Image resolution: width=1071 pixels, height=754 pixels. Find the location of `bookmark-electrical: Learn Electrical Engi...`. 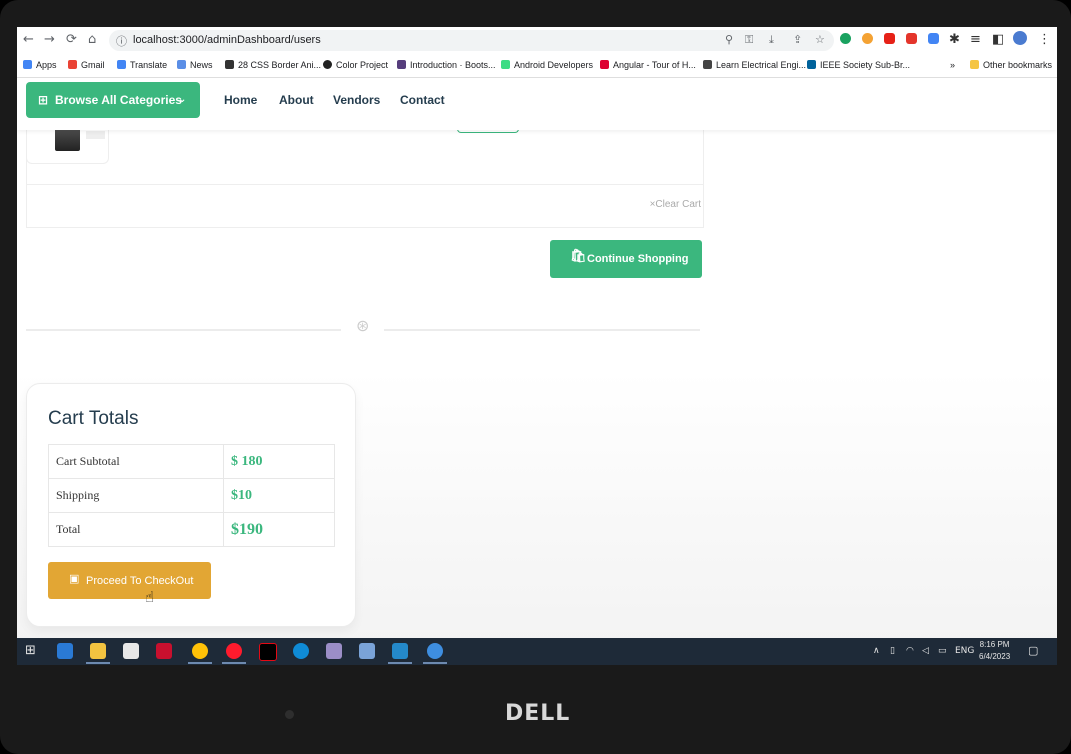

bookmark-electrical: Learn Electrical Engi... is located at coordinates (754, 65).